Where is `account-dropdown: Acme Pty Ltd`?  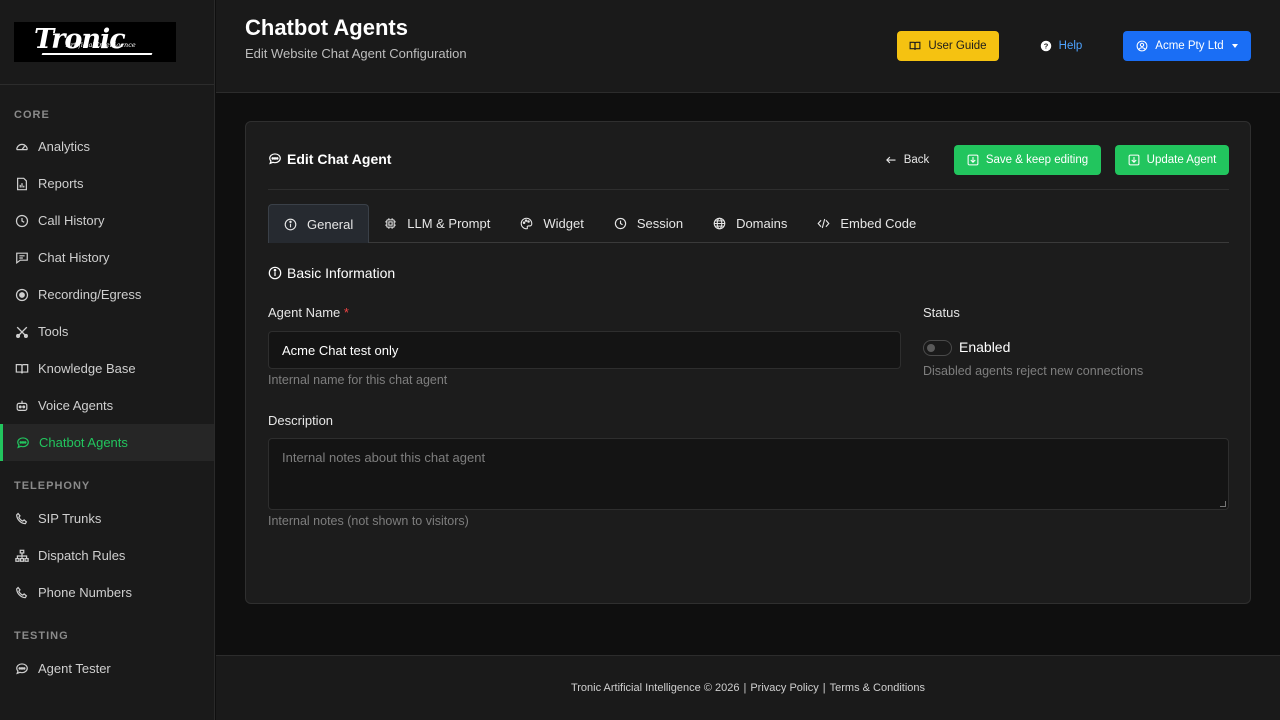
account-dropdown: Acme Pty Ltd is located at coordinates (1187, 46).